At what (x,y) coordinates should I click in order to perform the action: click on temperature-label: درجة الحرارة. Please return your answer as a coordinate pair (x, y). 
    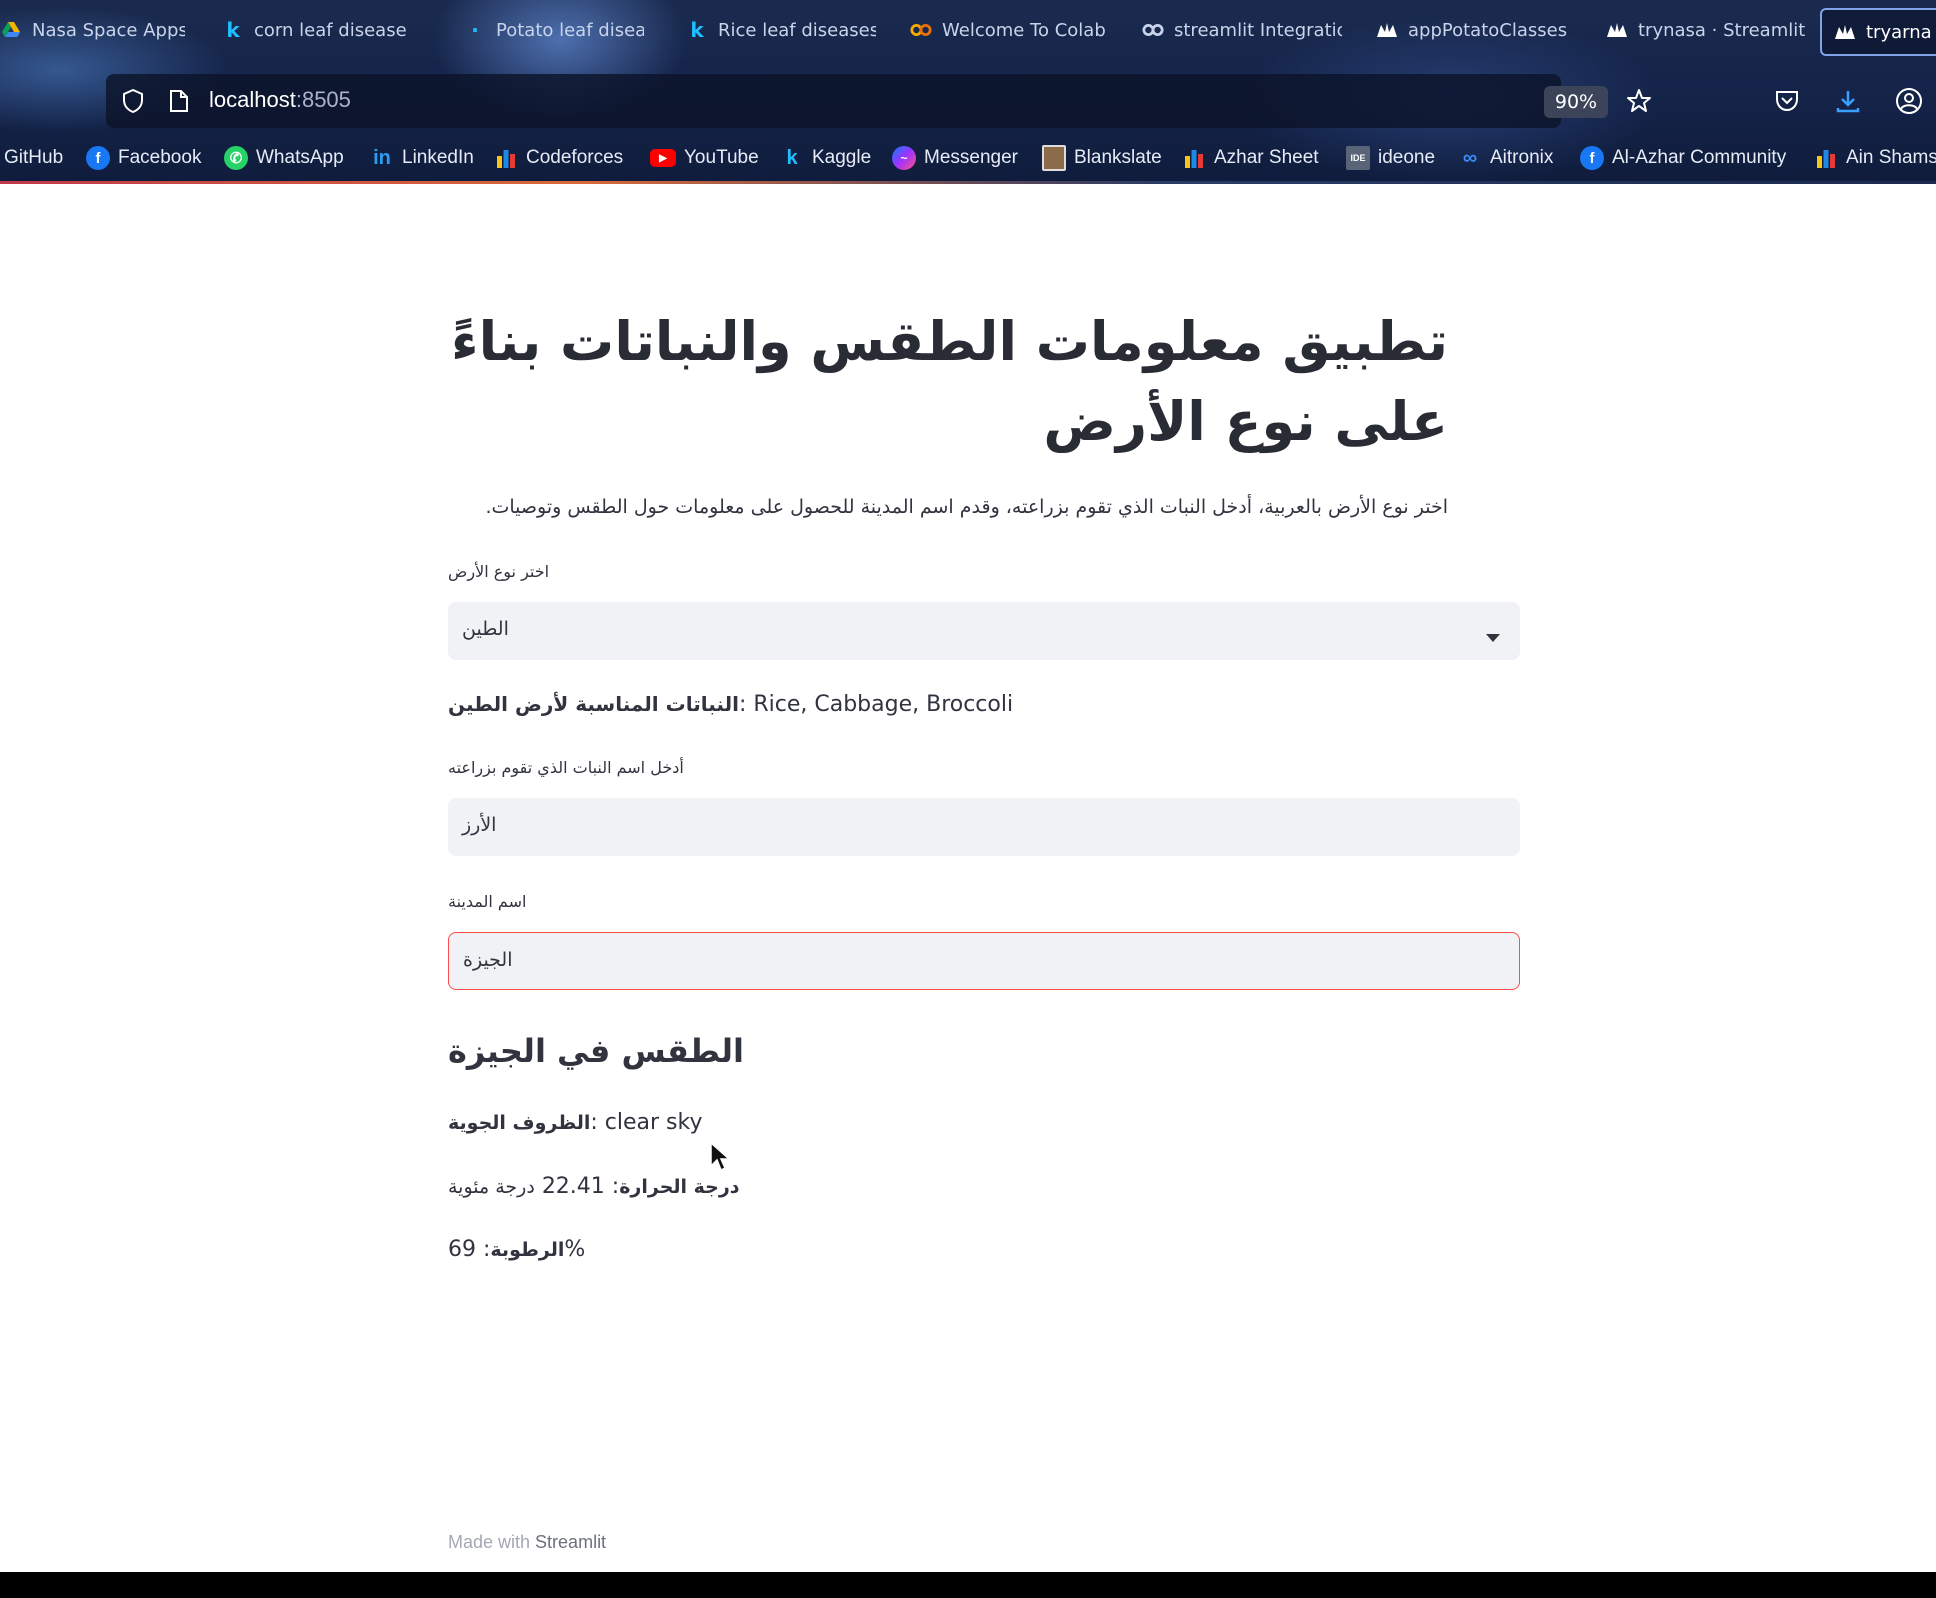
    Looking at the image, I should click on (679, 1187).